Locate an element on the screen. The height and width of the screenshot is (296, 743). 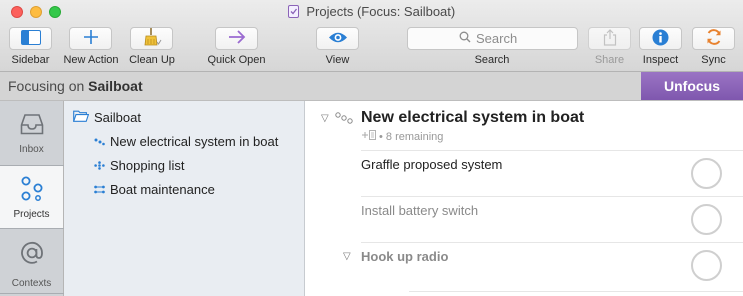
plus-icon is located at coordinates (91, 38).